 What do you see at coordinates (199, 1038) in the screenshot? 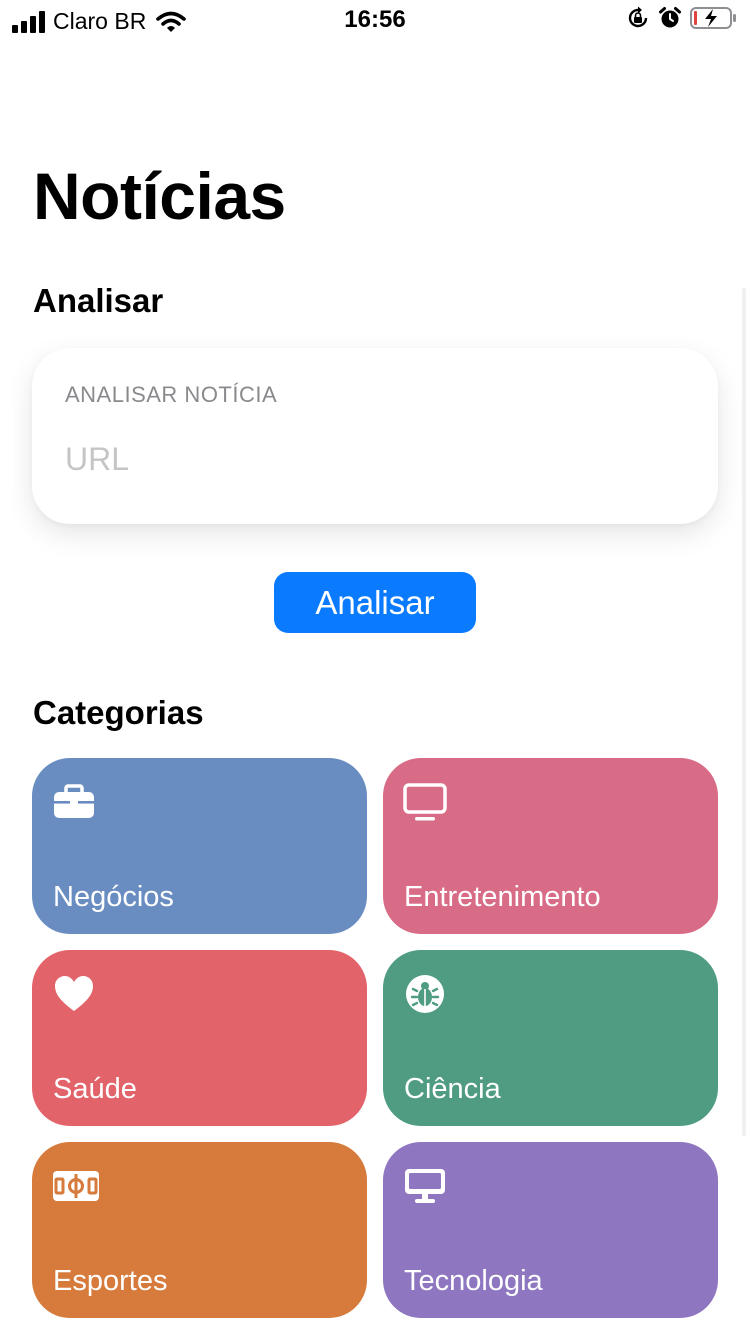
I see `category-tile-health: Saúde` at bounding box center [199, 1038].